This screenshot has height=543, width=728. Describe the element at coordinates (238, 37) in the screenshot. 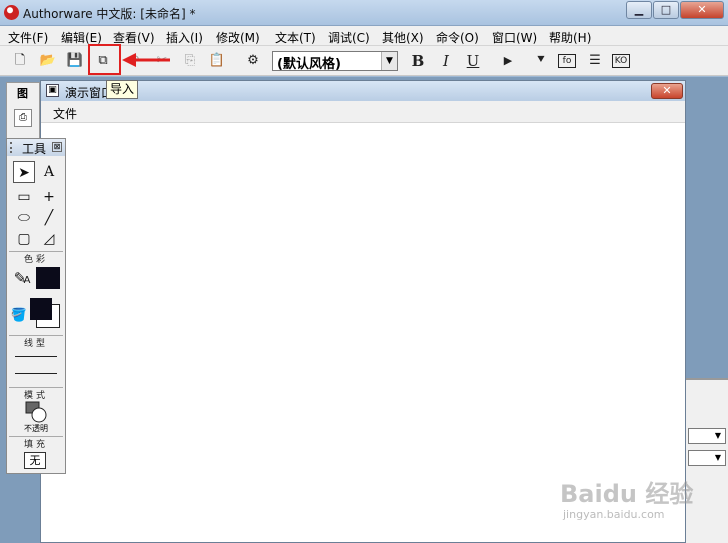

I see `menu-modify: 修改(M)` at that location.